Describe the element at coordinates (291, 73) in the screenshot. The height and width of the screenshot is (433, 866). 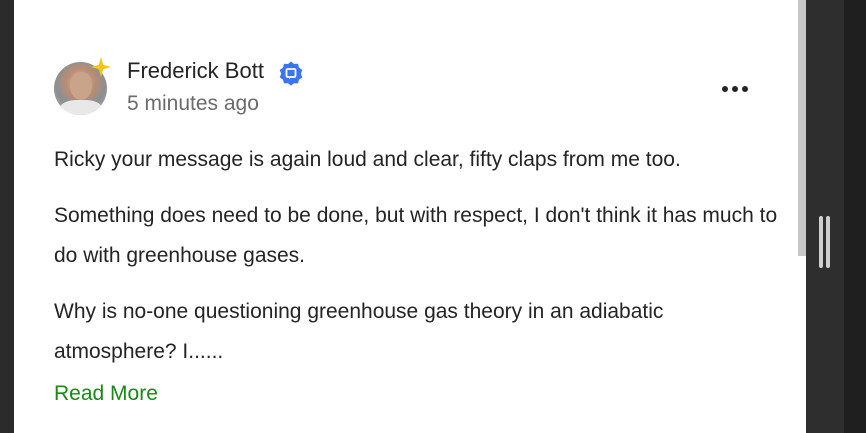
I see `verified-badge-icon` at that location.